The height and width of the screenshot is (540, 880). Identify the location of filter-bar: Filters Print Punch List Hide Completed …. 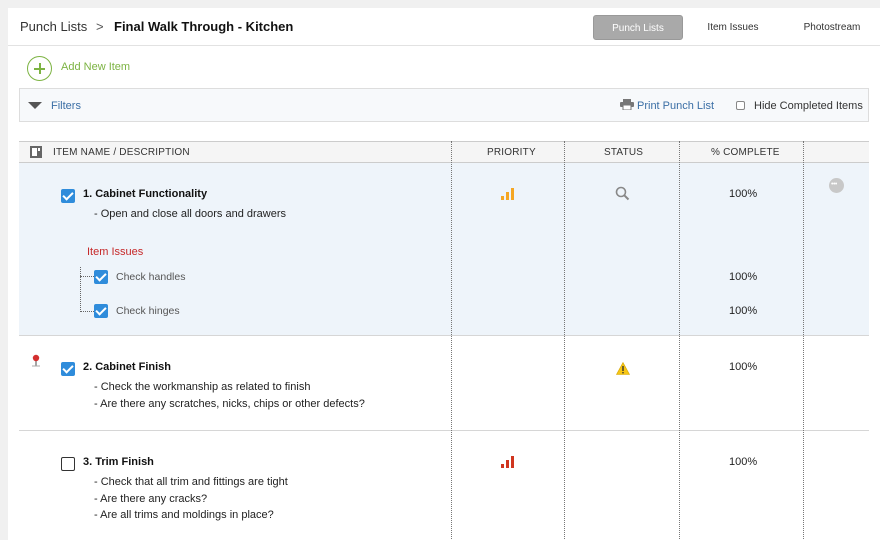
(444, 105).